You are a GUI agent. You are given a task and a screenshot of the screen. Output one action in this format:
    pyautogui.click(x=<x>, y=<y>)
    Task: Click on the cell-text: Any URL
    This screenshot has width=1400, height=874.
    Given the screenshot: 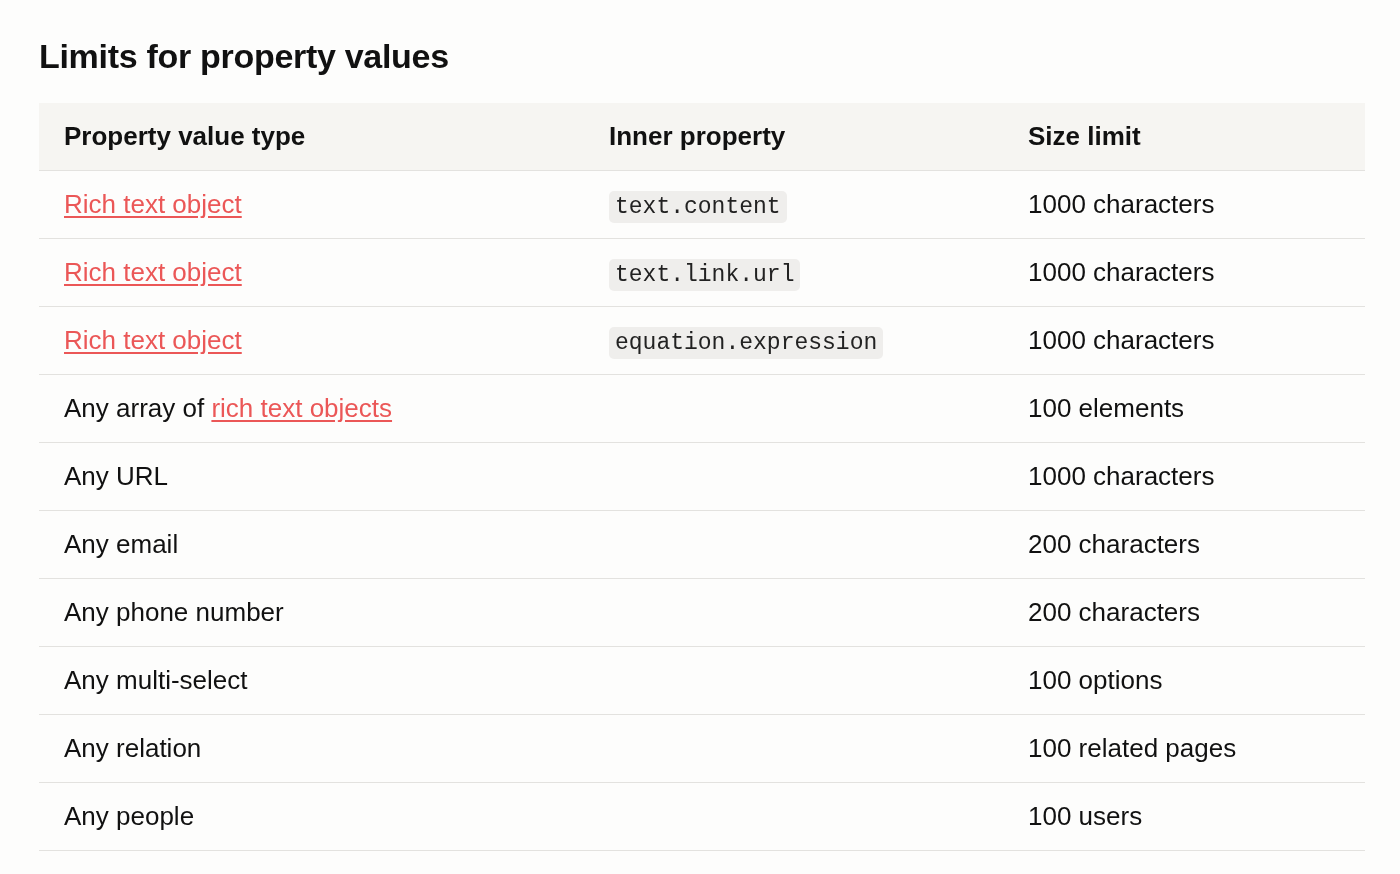 What is the action you would take?
    pyautogui.click(x=116, y=476)
    